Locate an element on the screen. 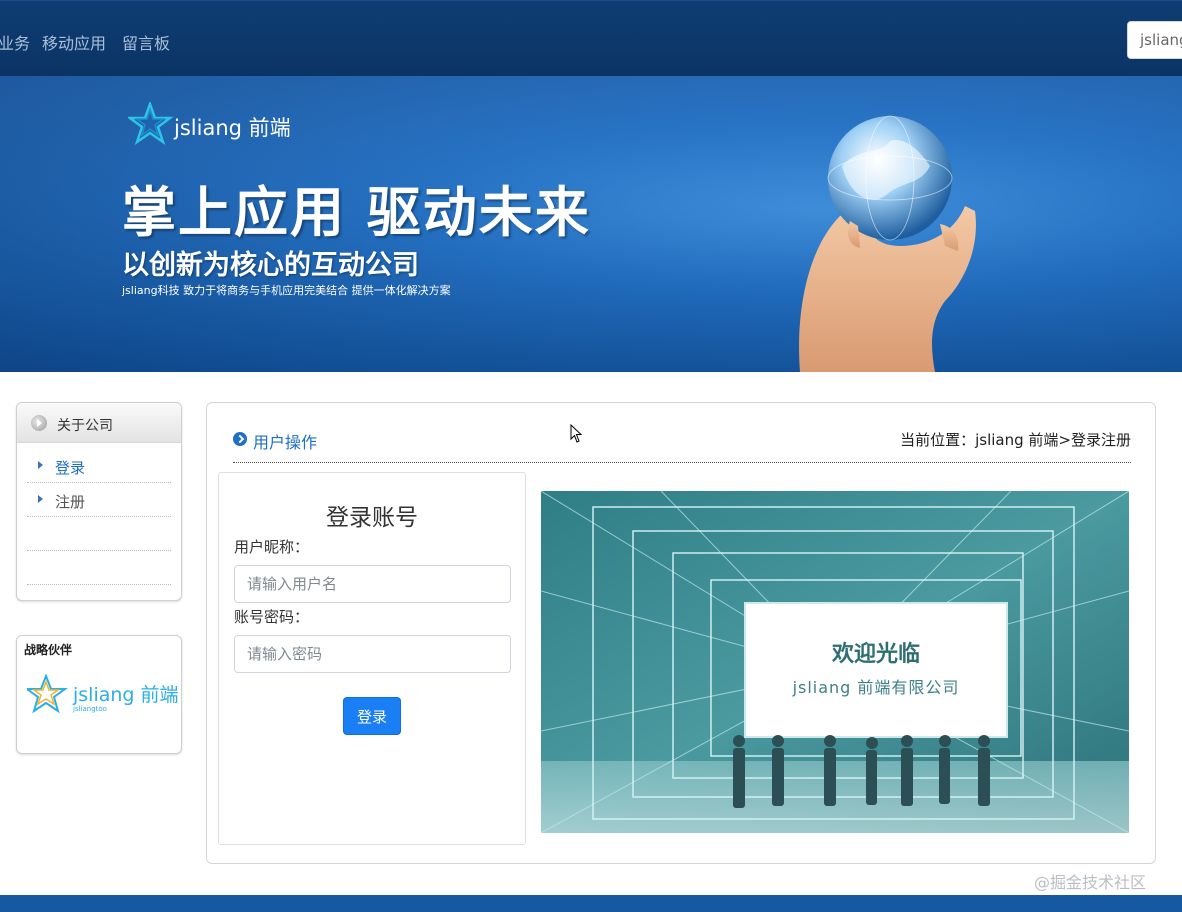 This screenshot has width=1182, height=912. watermark: @掘金技术社区 is located at coordinates (1090, 882).